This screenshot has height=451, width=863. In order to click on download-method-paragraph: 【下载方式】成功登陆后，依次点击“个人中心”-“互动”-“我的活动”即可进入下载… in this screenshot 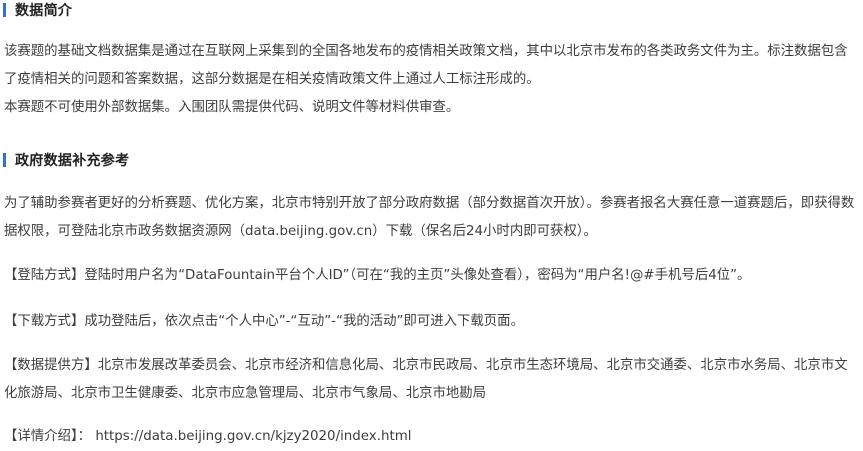, I will do `click(264, 321)`.